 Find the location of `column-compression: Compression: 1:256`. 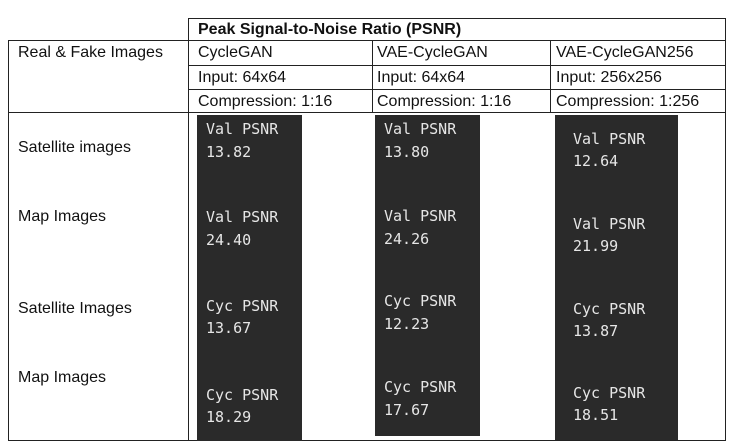

column-compression: Compression: 1:256 is located at coordinates (628, 101).